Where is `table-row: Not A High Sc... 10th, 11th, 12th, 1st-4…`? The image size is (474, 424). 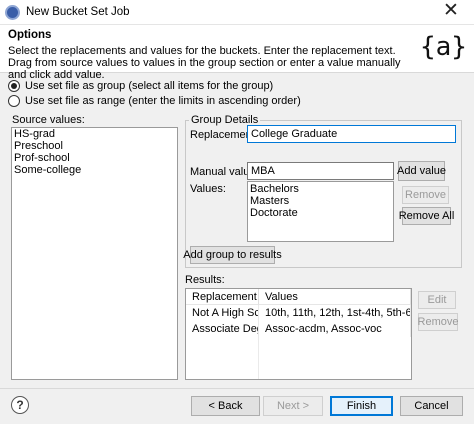
table-row: Not A High Sc... 10th, 11th, 12th, 1st-4… is located at coordinates (298, 313).